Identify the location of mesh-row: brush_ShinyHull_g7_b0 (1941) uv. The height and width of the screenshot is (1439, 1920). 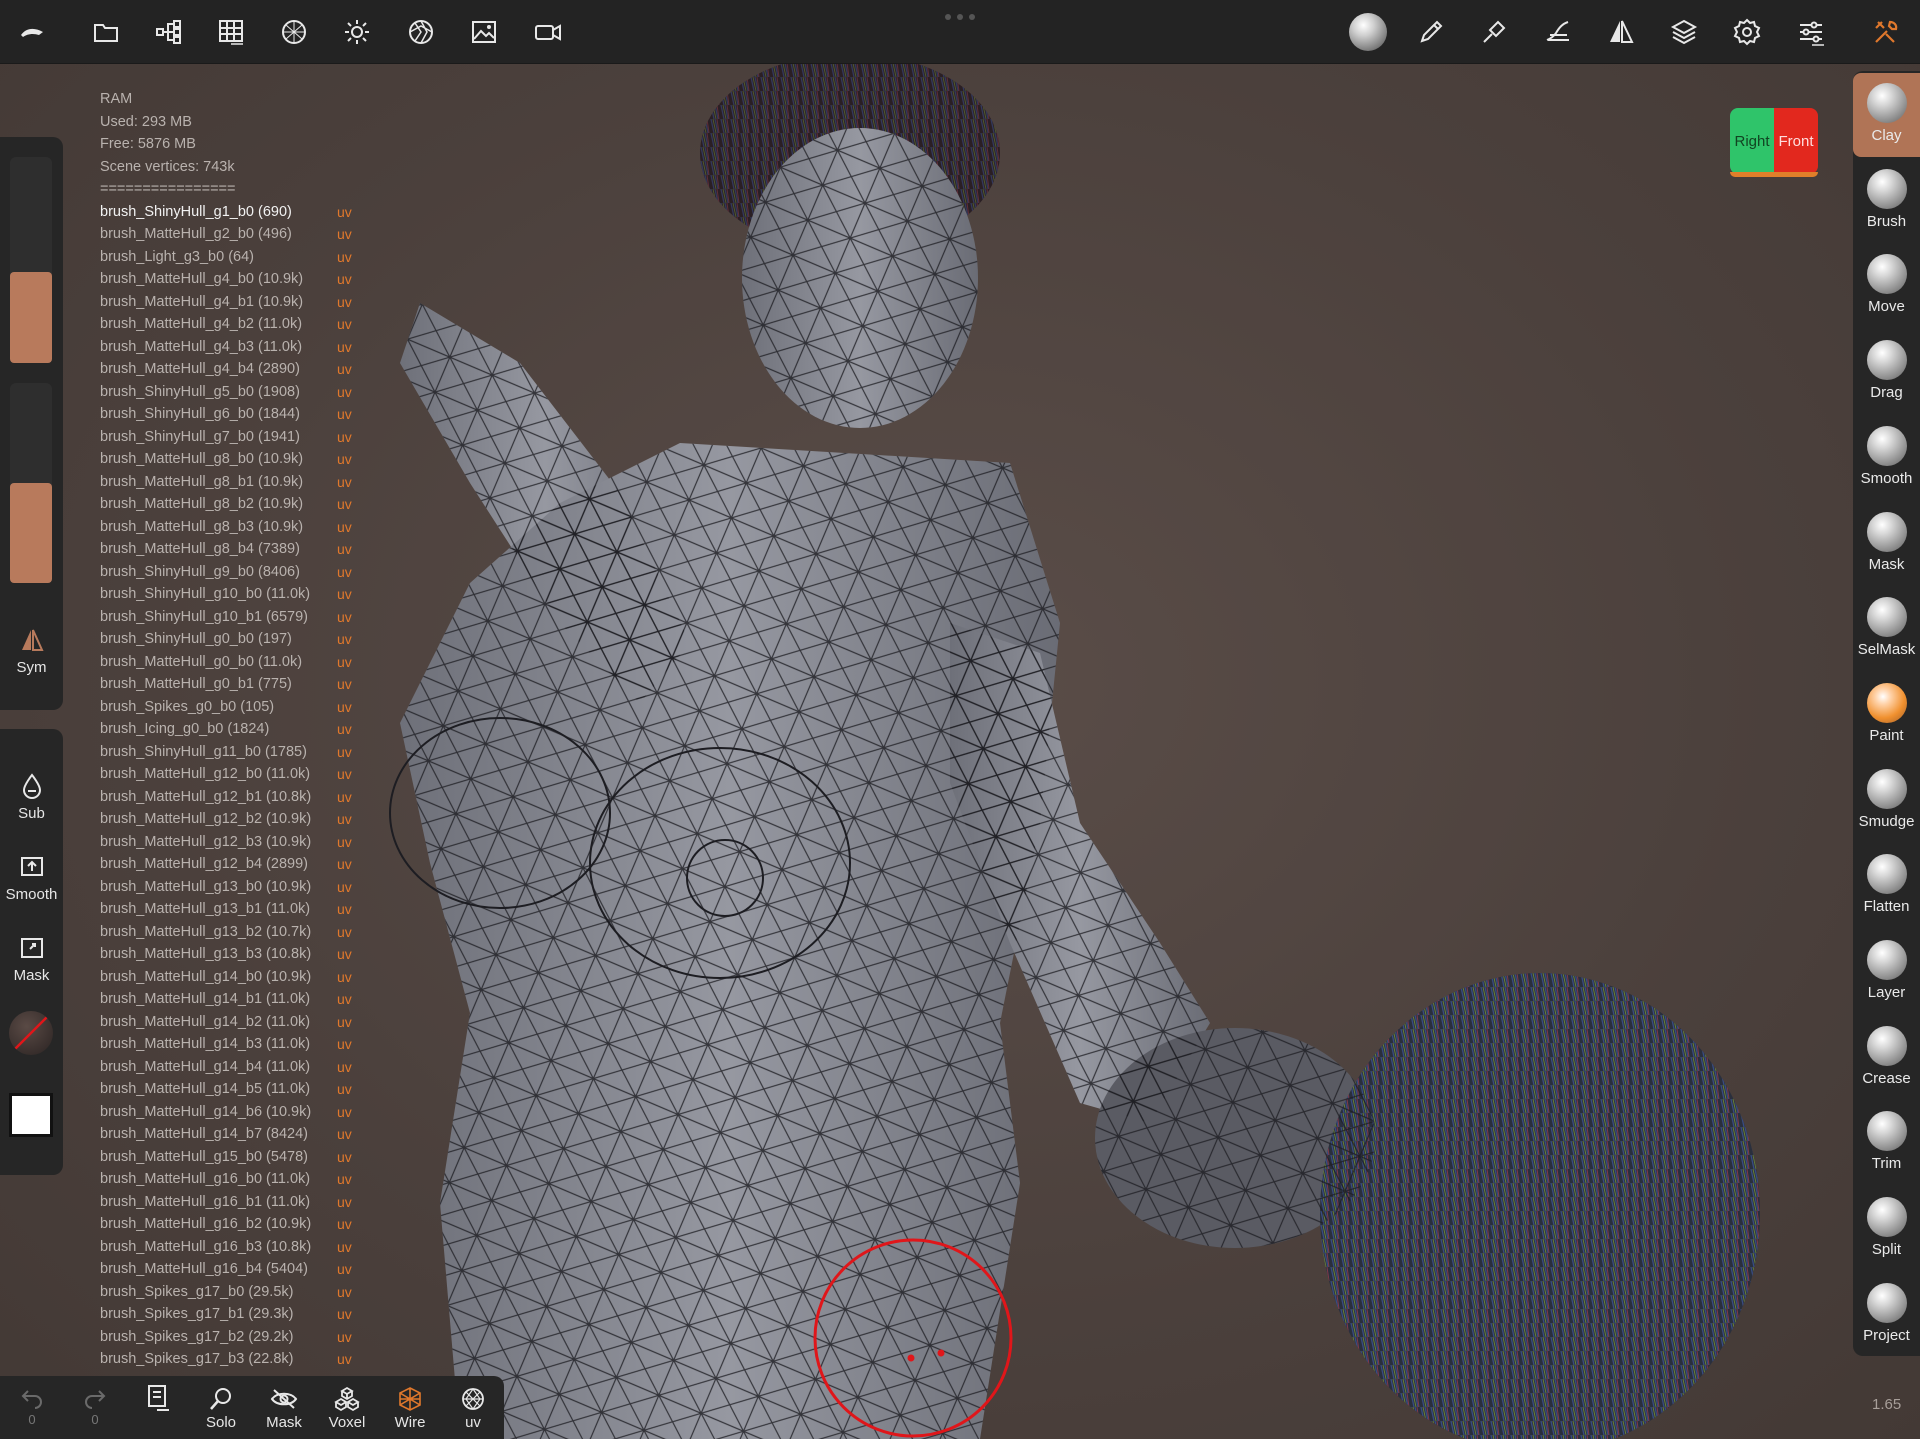
(226, 437).